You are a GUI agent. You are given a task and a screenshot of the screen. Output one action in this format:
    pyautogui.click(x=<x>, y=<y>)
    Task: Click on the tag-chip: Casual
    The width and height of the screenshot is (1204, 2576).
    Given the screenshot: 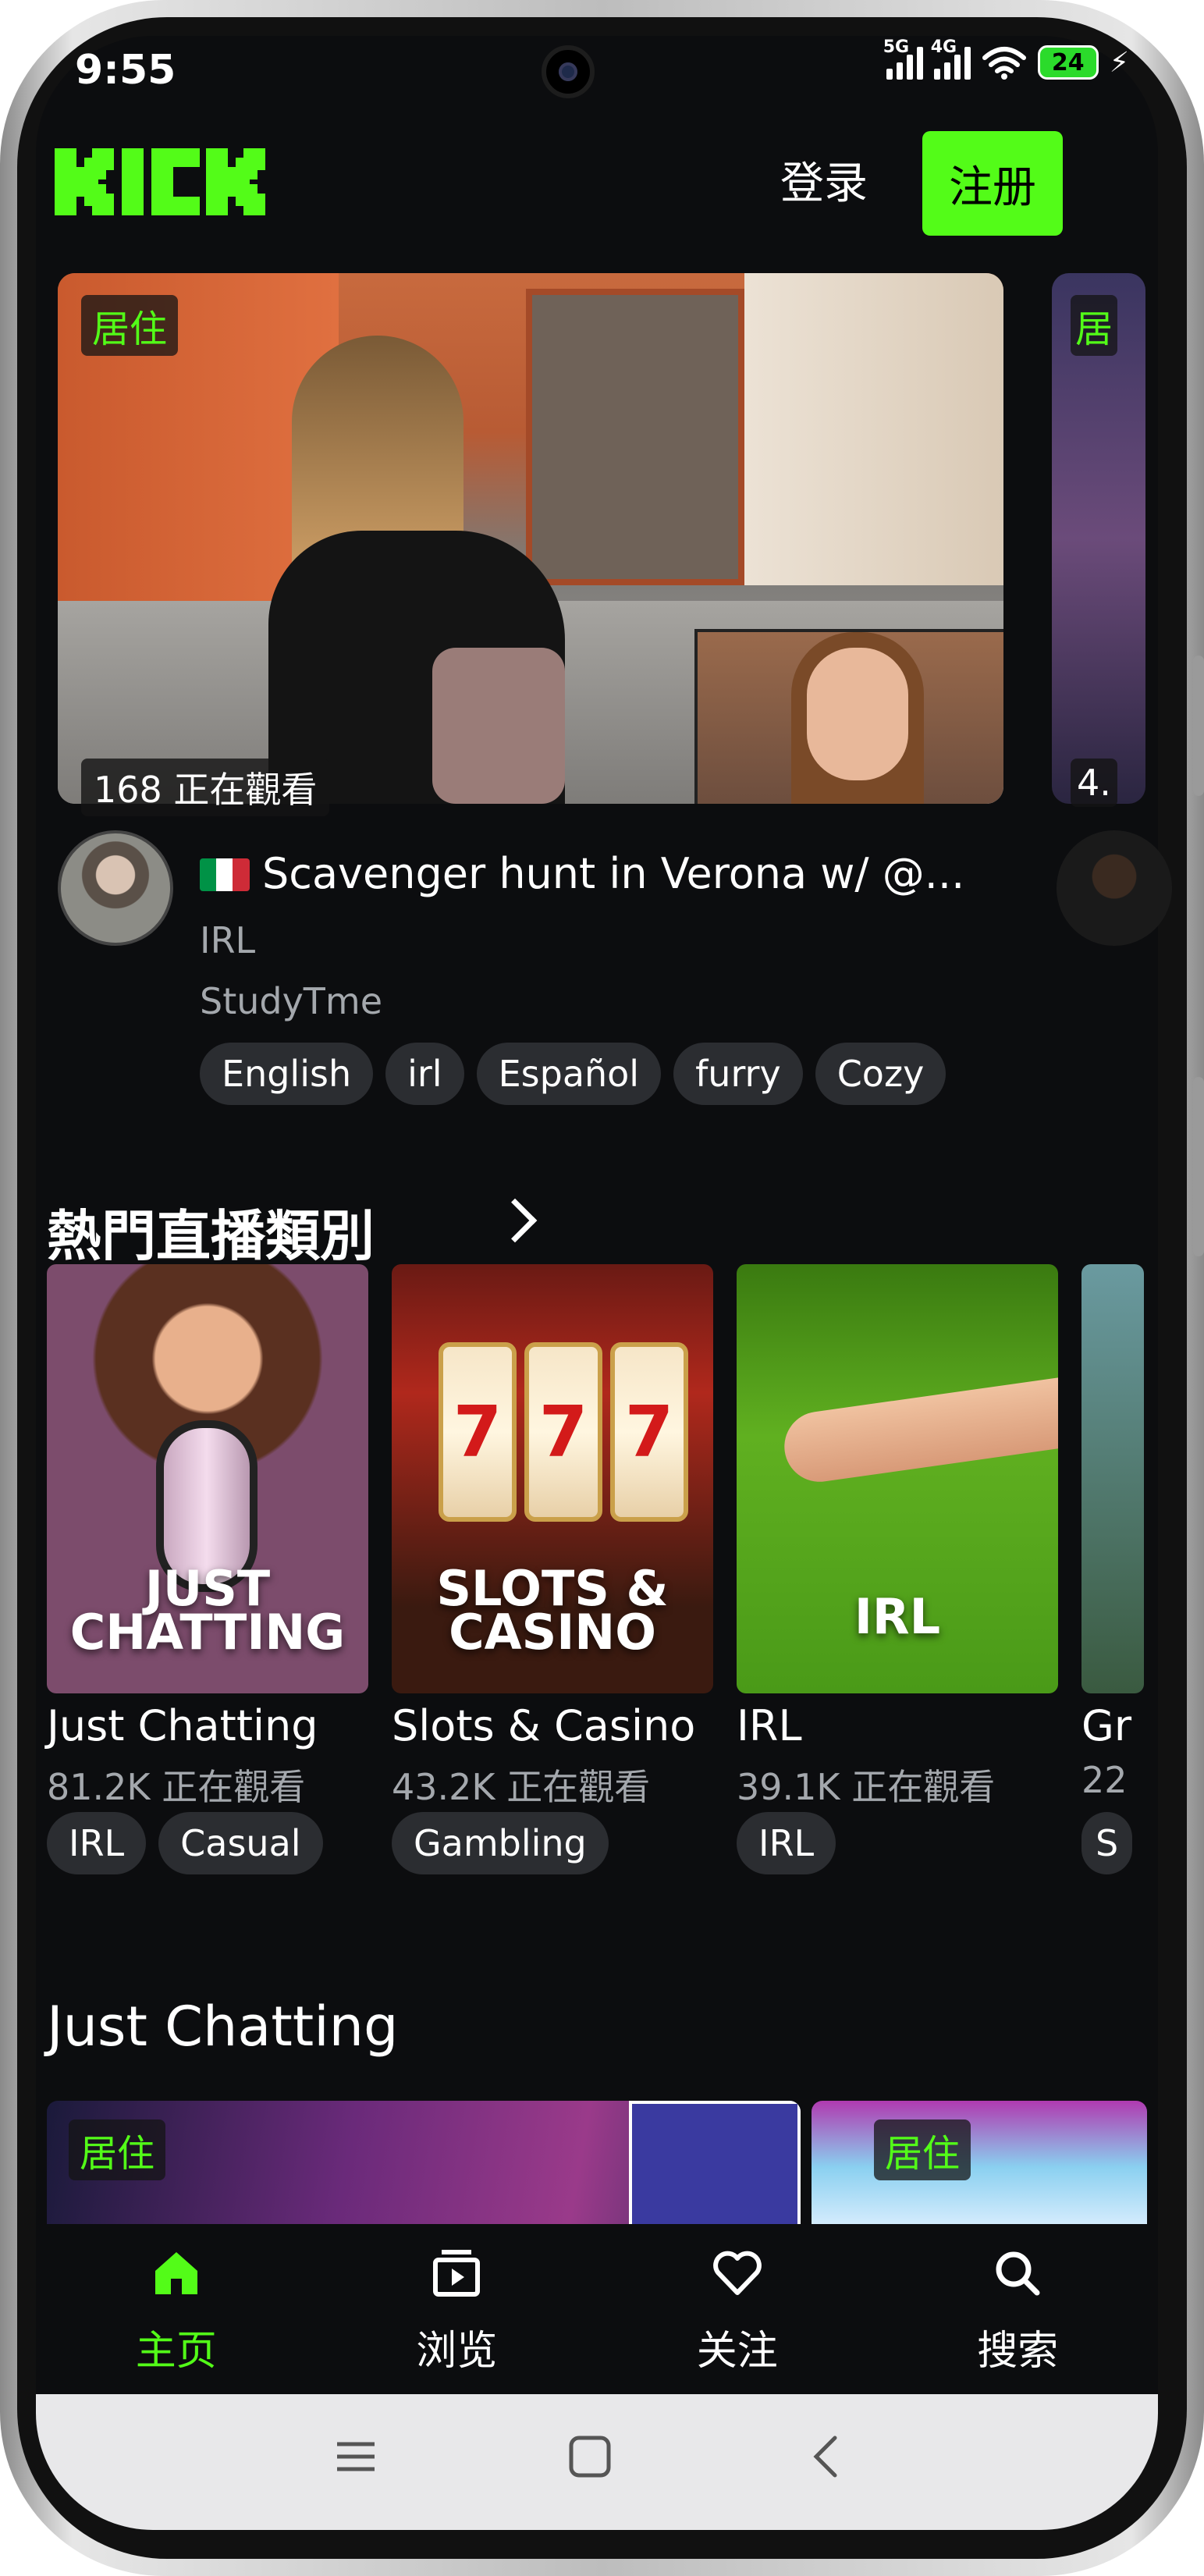 What is the action you would take?
    pyautogui.click(x=240, y=1843)
    